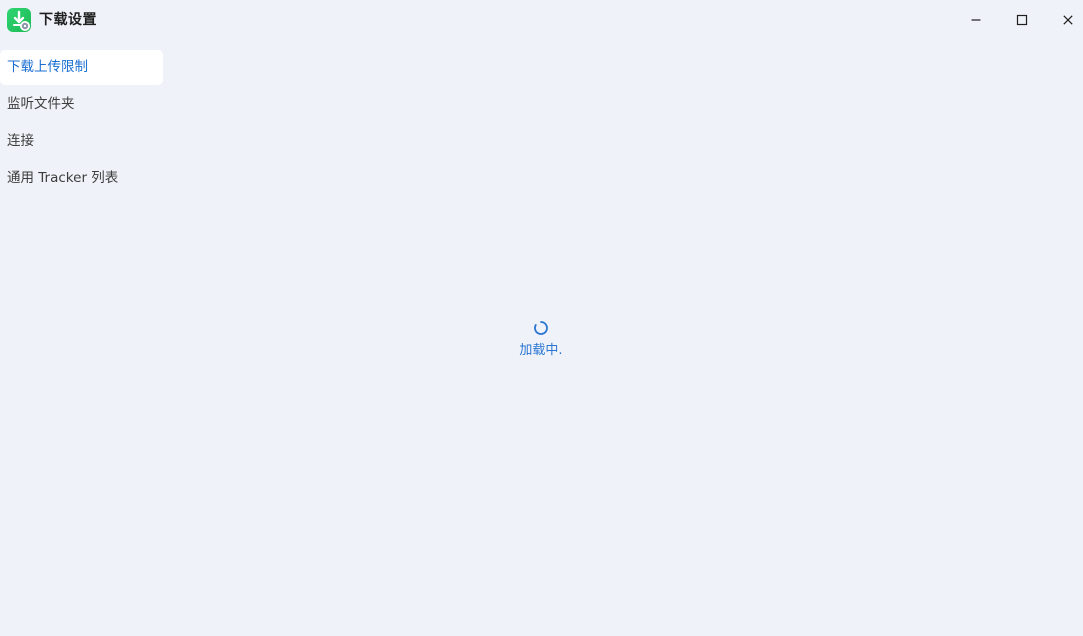 The image size is (1083, 636). I want to click on sidebar-item-watch-folder: 监听文件夹, so click(81, 104).